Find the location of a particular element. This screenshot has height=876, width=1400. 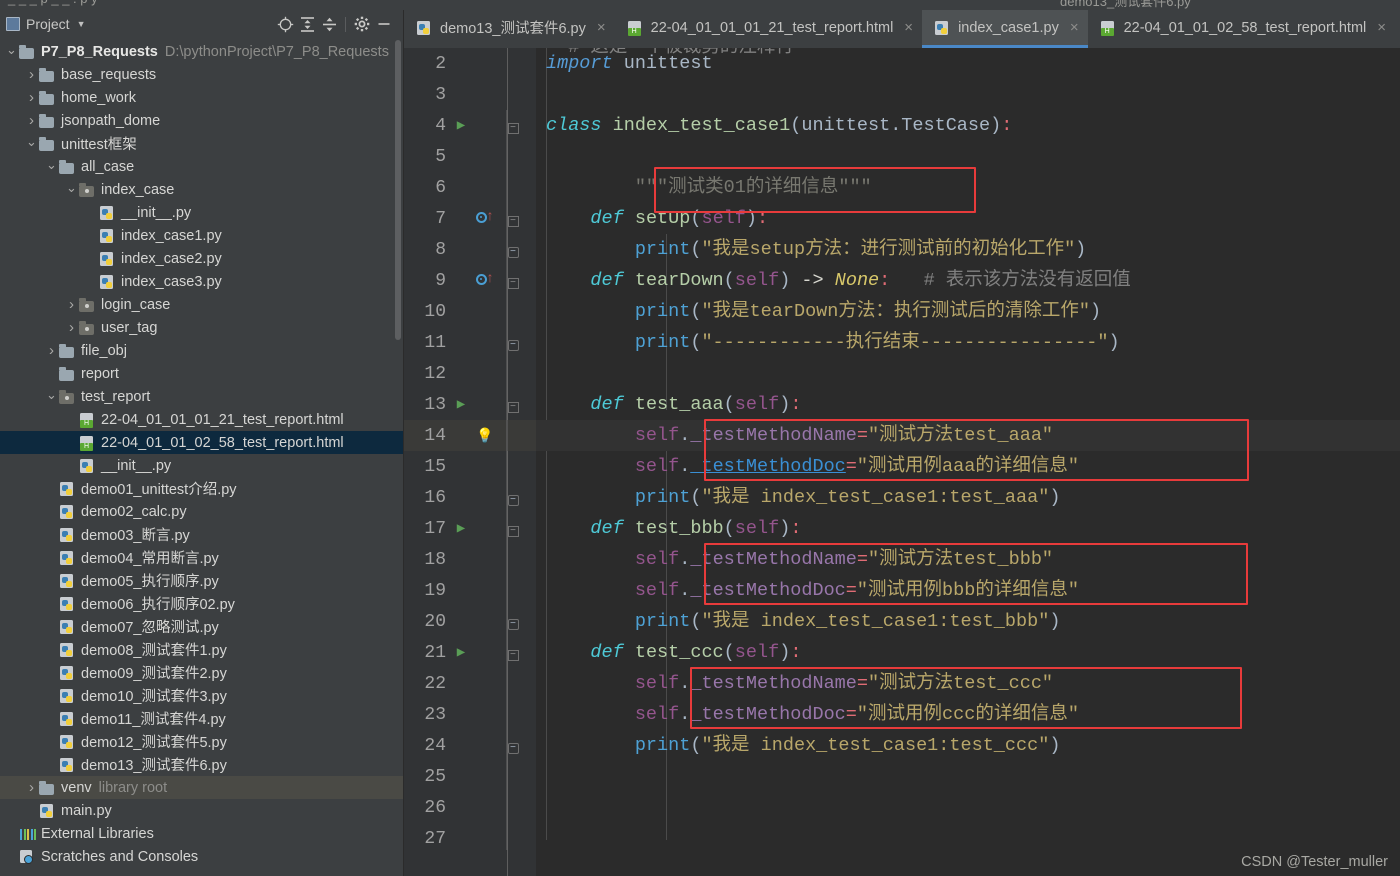

gutter-row-19: 19 is located at coordinates (470, 590).